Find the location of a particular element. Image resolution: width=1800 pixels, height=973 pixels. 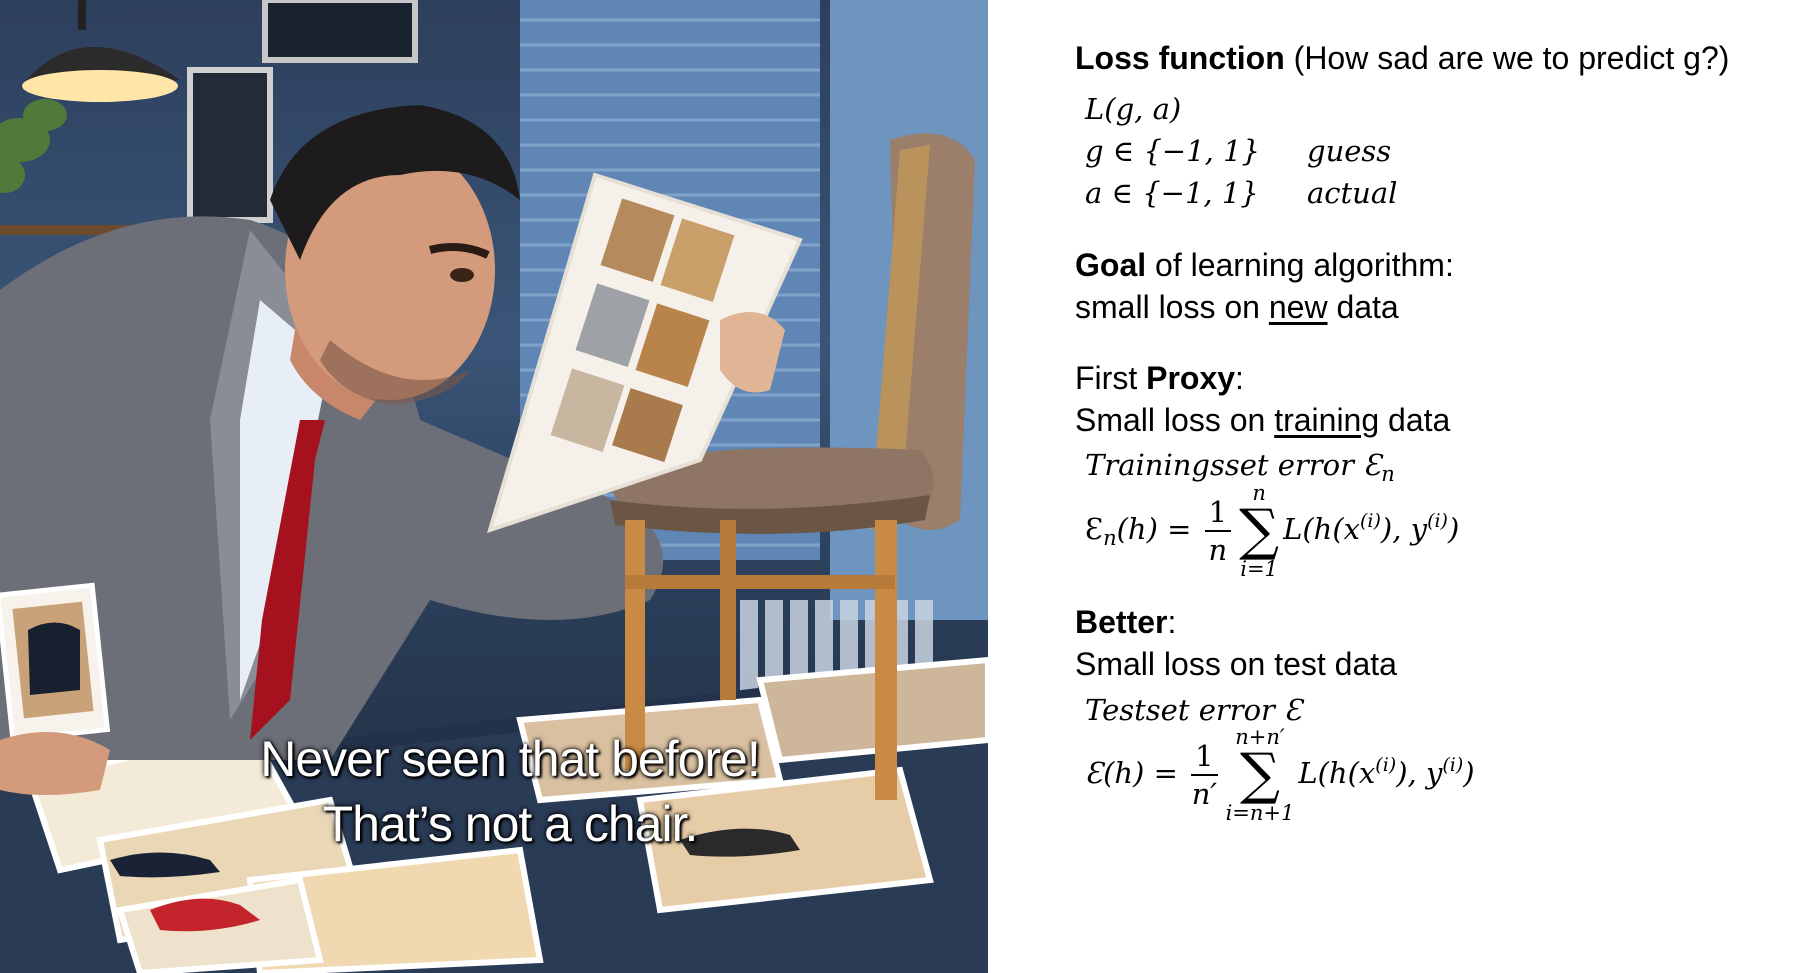

goal-rest: of learning algorithm: is located at coordinates (1300, 265).